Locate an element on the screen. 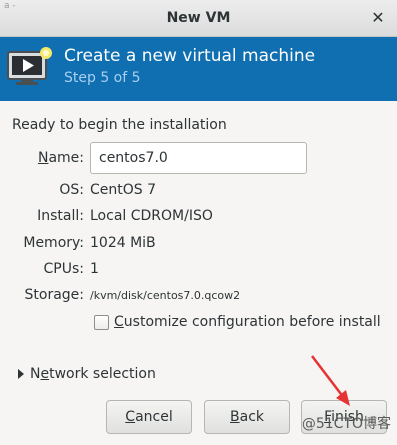  expander-arrow-icon is located at coordinates (21, 374).